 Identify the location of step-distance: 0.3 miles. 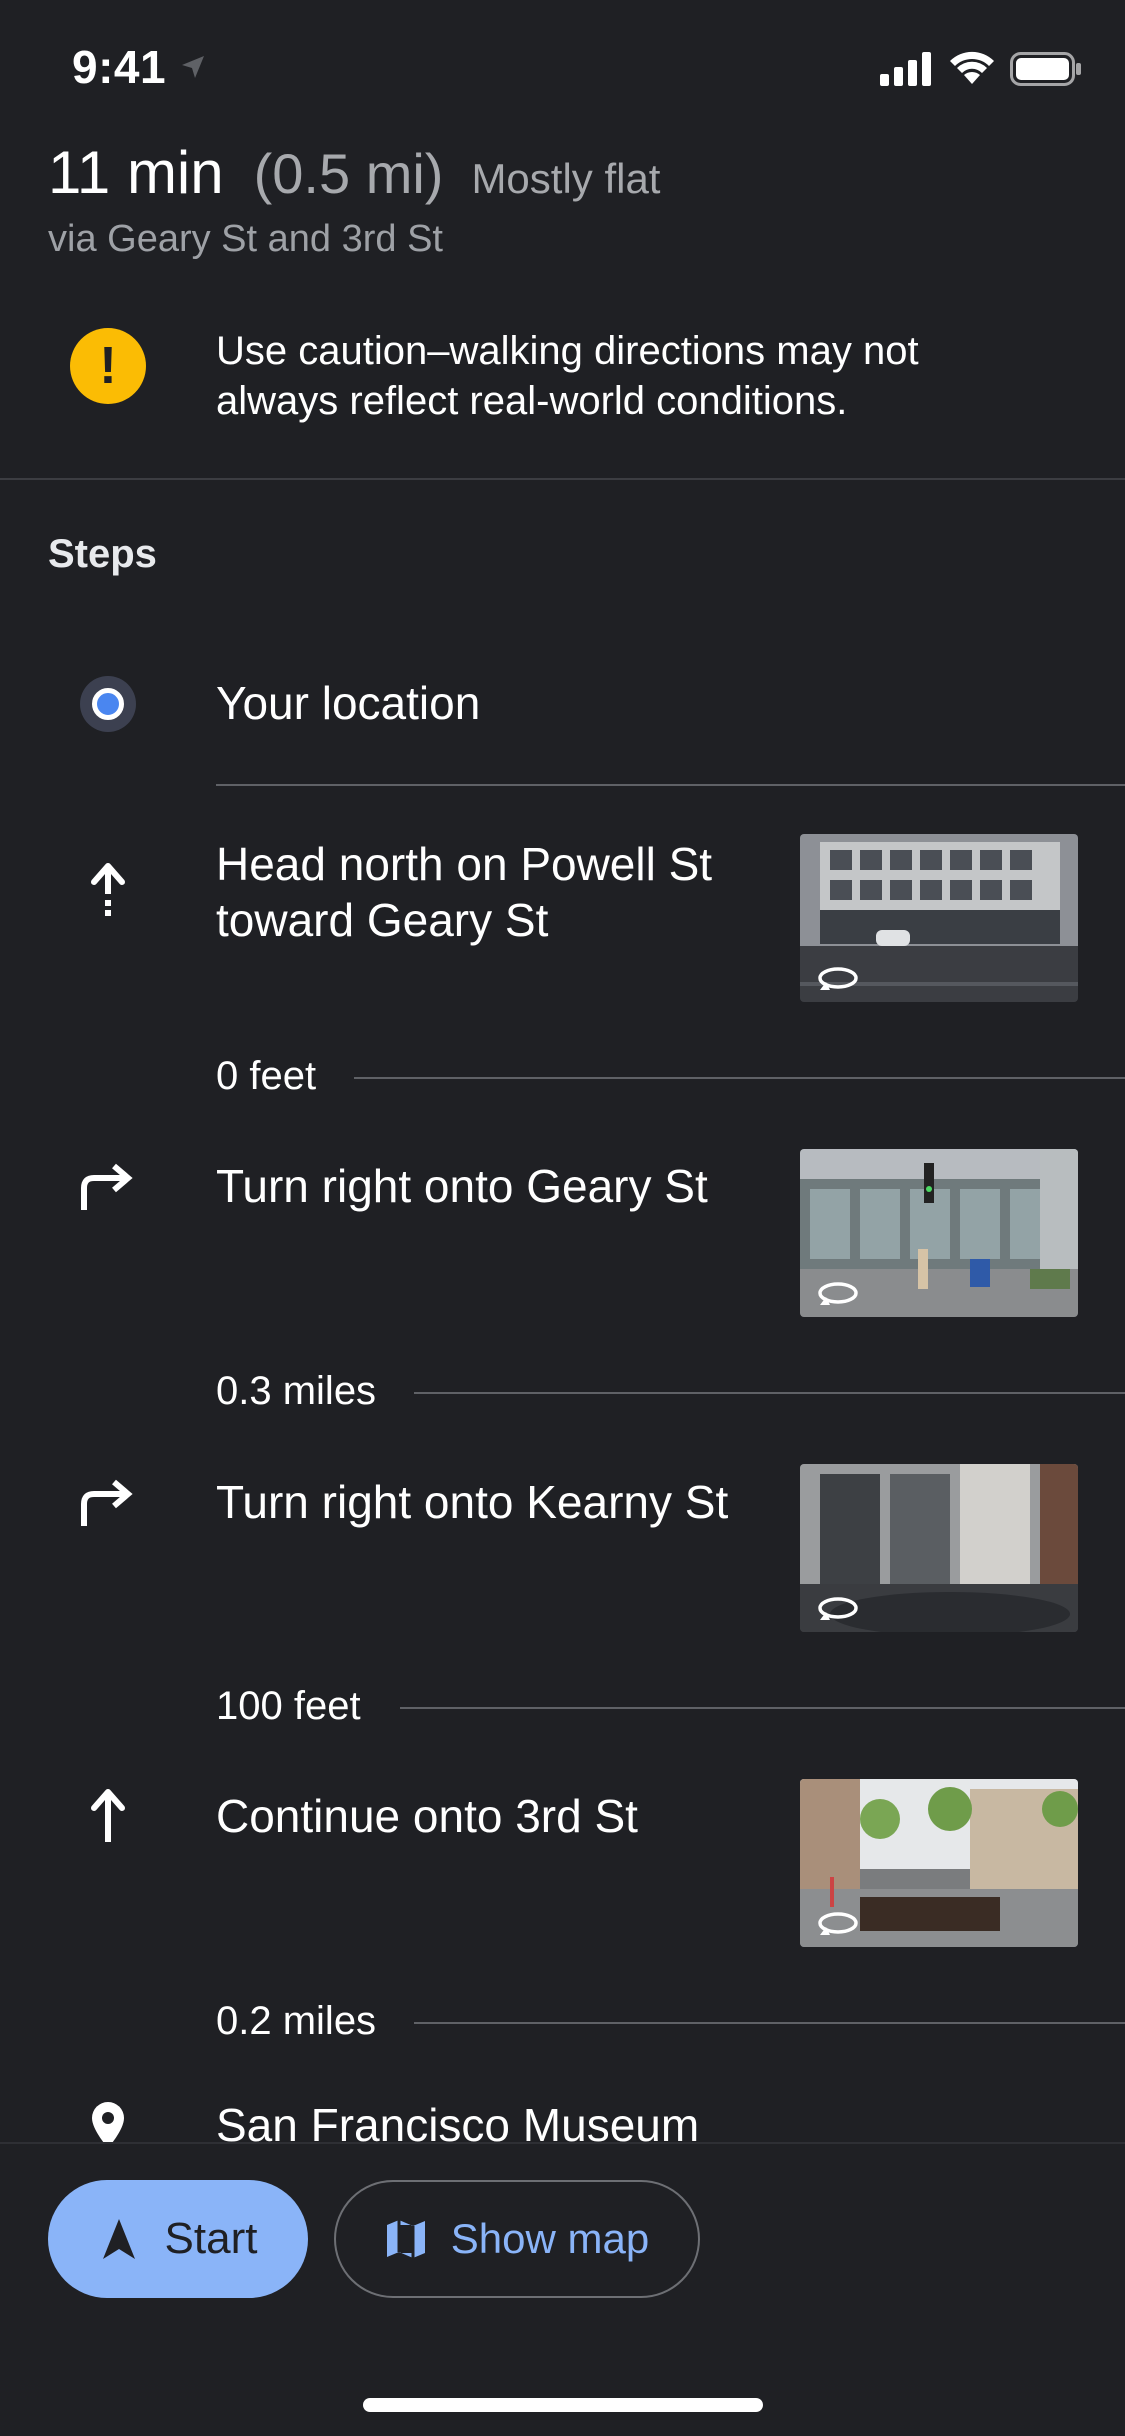
(296, 1391).